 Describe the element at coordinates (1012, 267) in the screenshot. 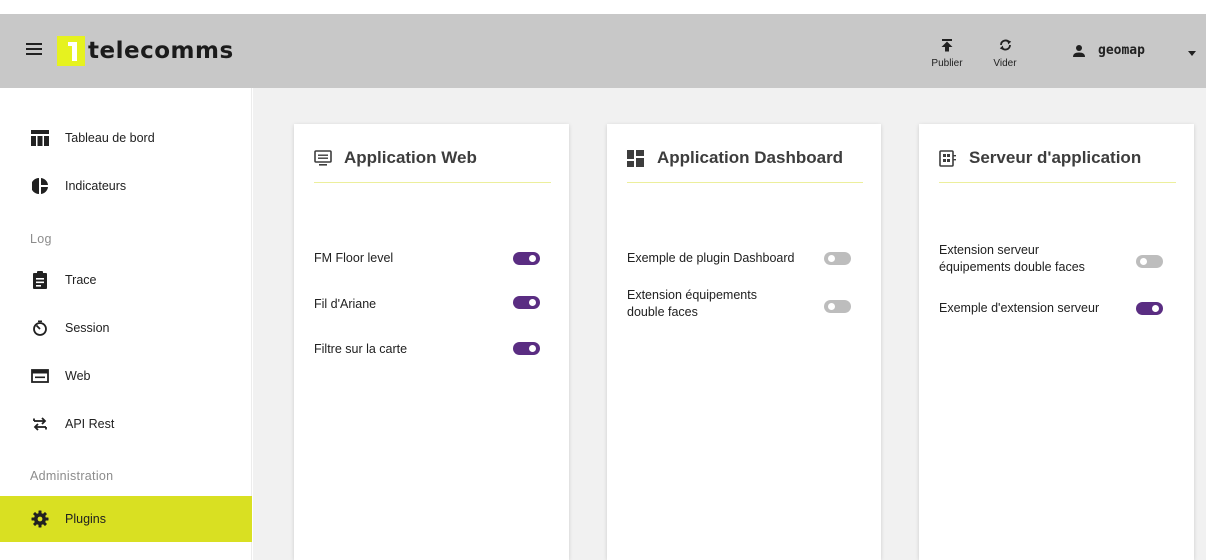

I see `plugin-label-line: équipements double faces` at that location.